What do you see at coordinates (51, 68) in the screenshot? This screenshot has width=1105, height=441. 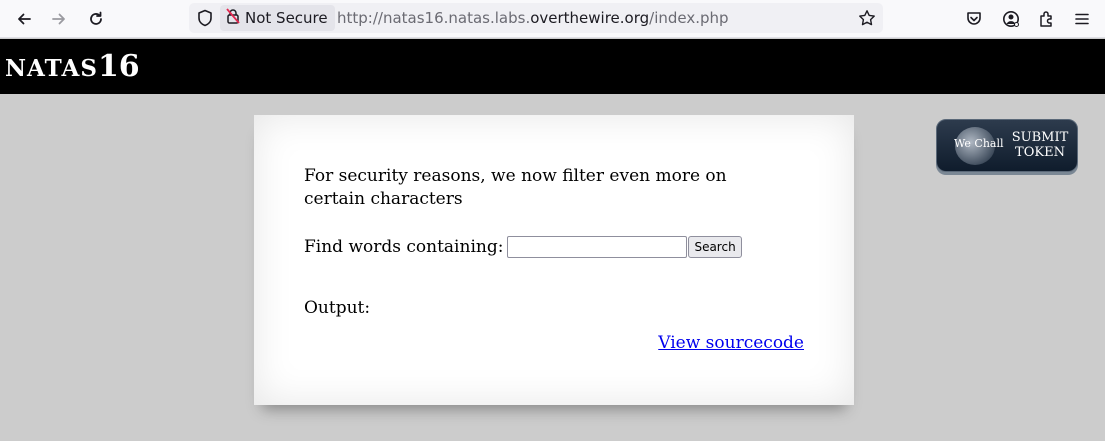 I see `title-prefix: NATAS` at bounding box center [51, 68].